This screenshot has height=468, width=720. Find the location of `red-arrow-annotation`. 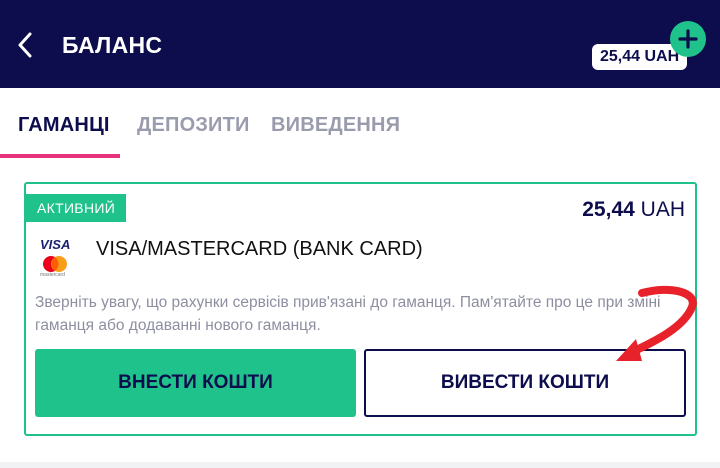

red-arrow-annotation is located at coordinates (656, 323).